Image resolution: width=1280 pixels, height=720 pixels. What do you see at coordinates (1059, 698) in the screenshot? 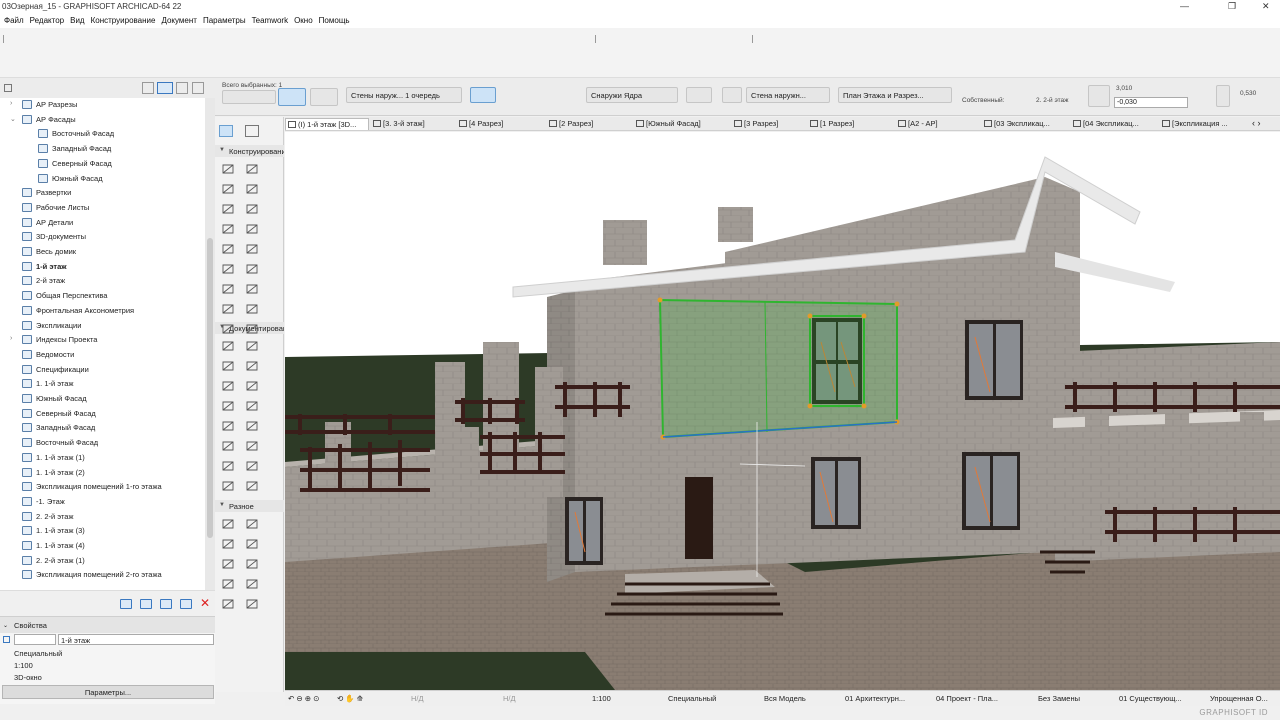
I see `graphic-override-selector: Без Замены` at bounding box center [1059, 698].